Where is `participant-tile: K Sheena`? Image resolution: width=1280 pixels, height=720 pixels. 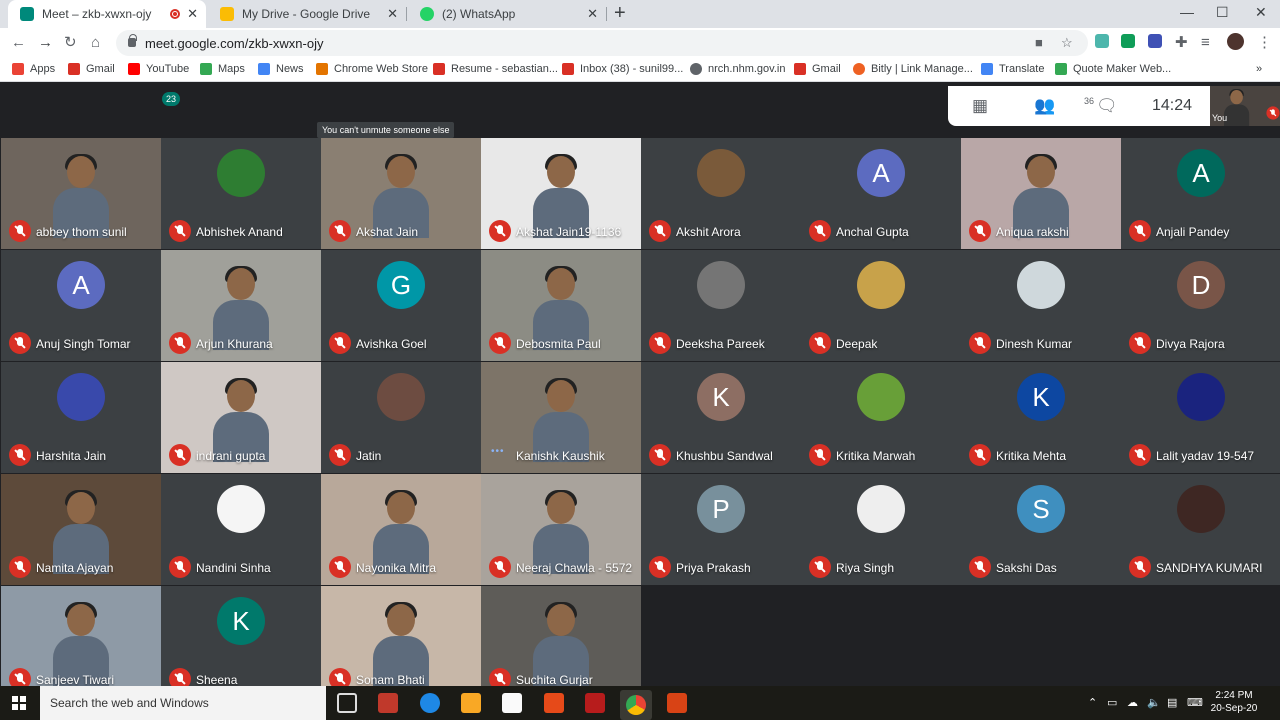 participant-tile: K Sheena is located at coordinates (241, 641).